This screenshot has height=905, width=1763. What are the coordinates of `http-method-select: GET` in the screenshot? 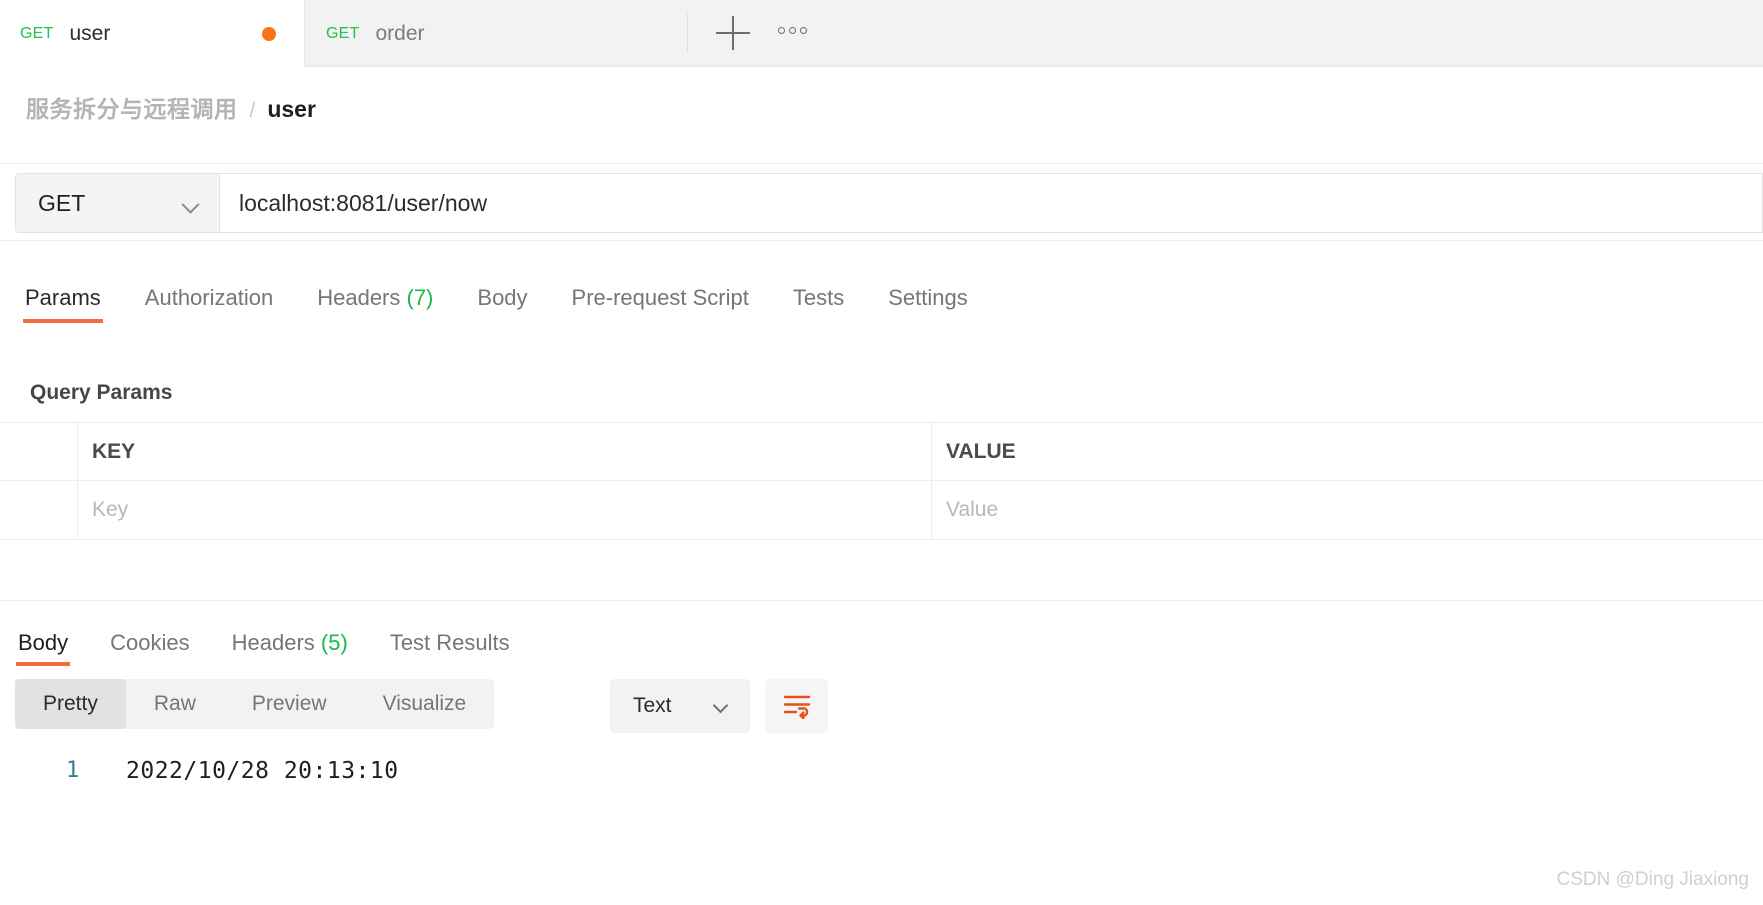 It's located at (117, 203).